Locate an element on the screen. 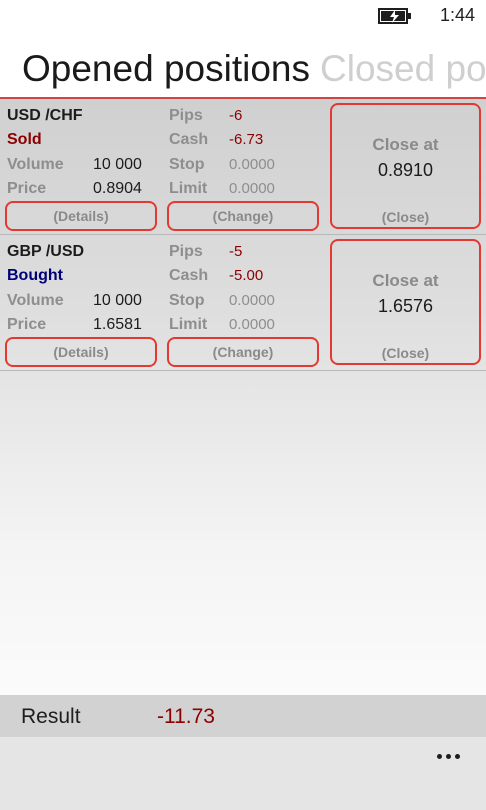 This screenshot has height=810, width=486. status-bar: 1:44 is located at coordinates (243, 16).